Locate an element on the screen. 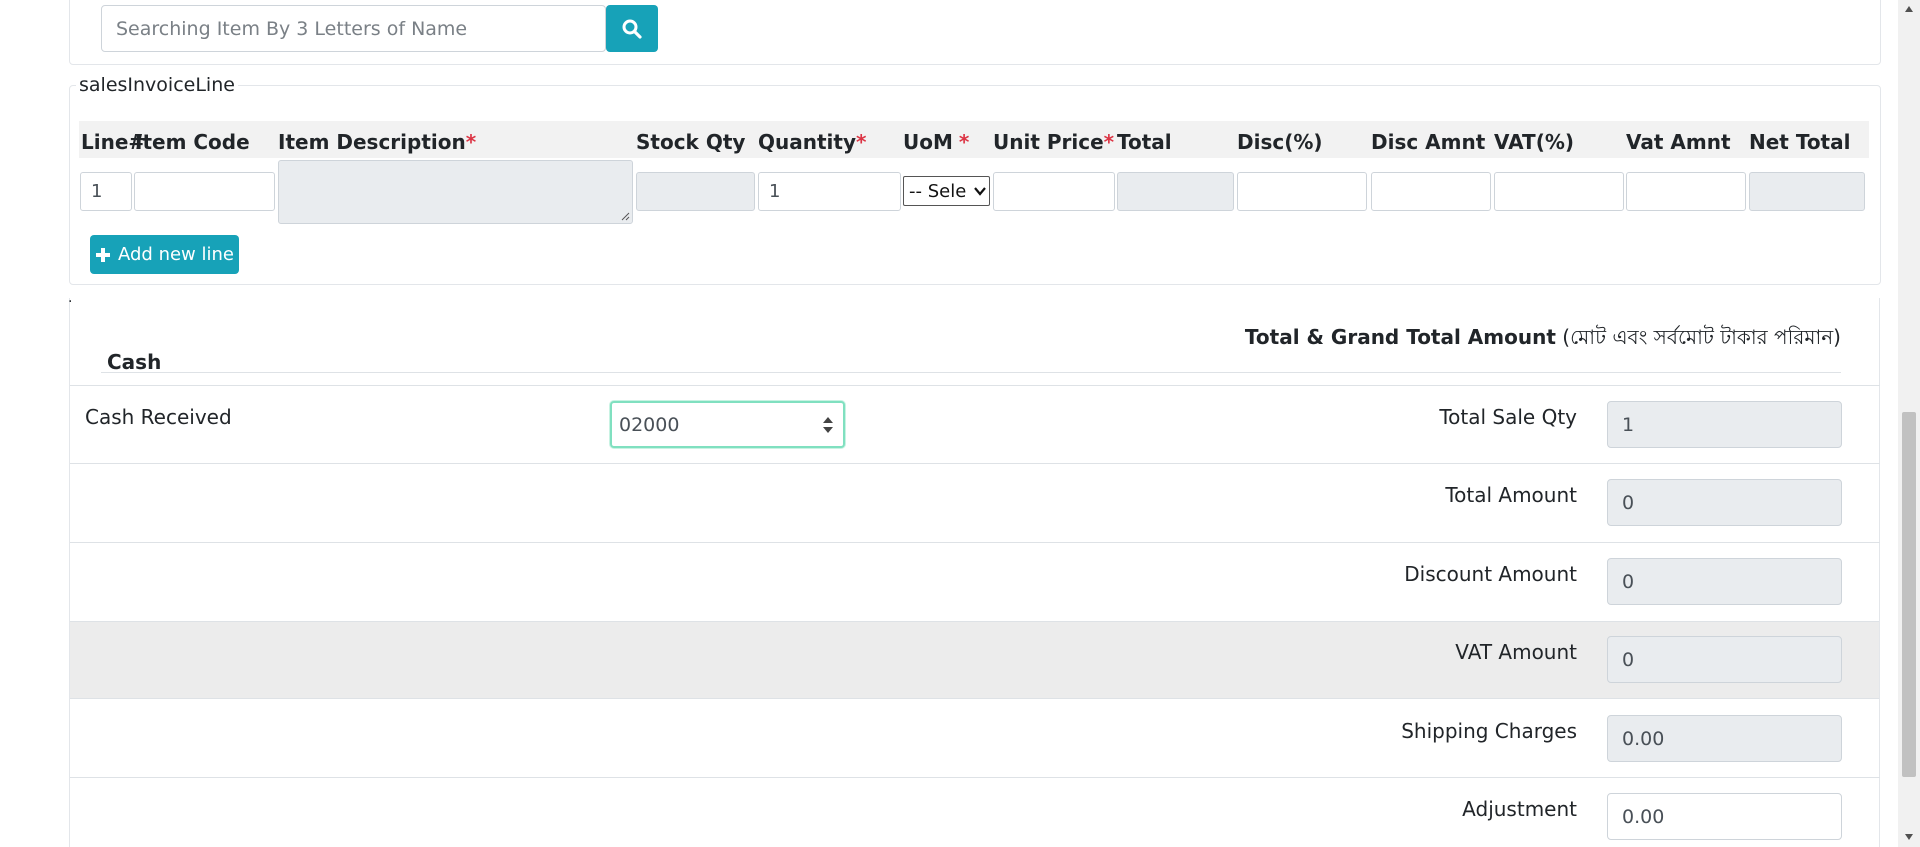  search-placeholder: Searching Item By 3 Letters of Name is located at coordinates (292, 28).